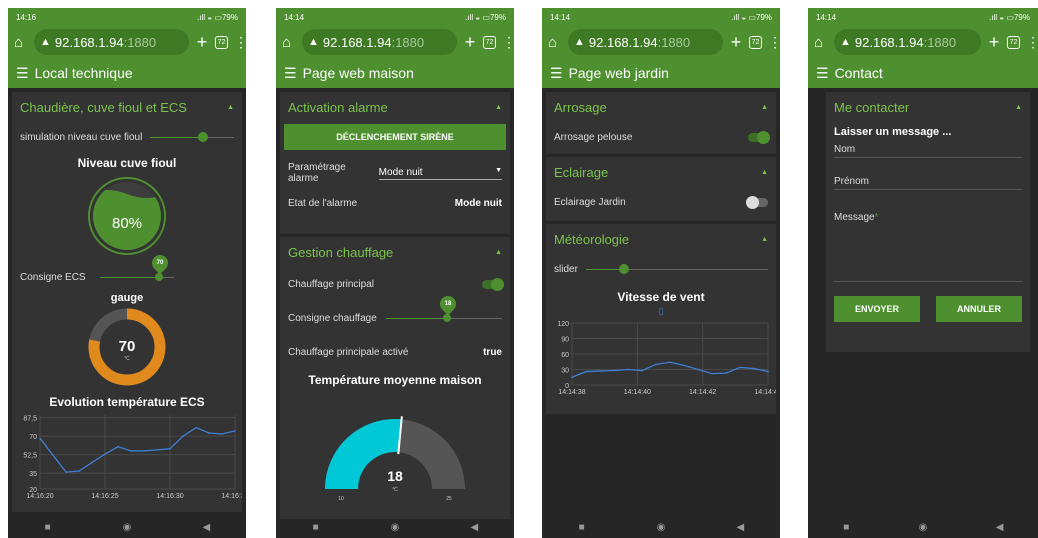  What do you see at coordinates (757, 202) in the screenshot?
I see `garden-light-toggle` at bounding box center [757, 202].